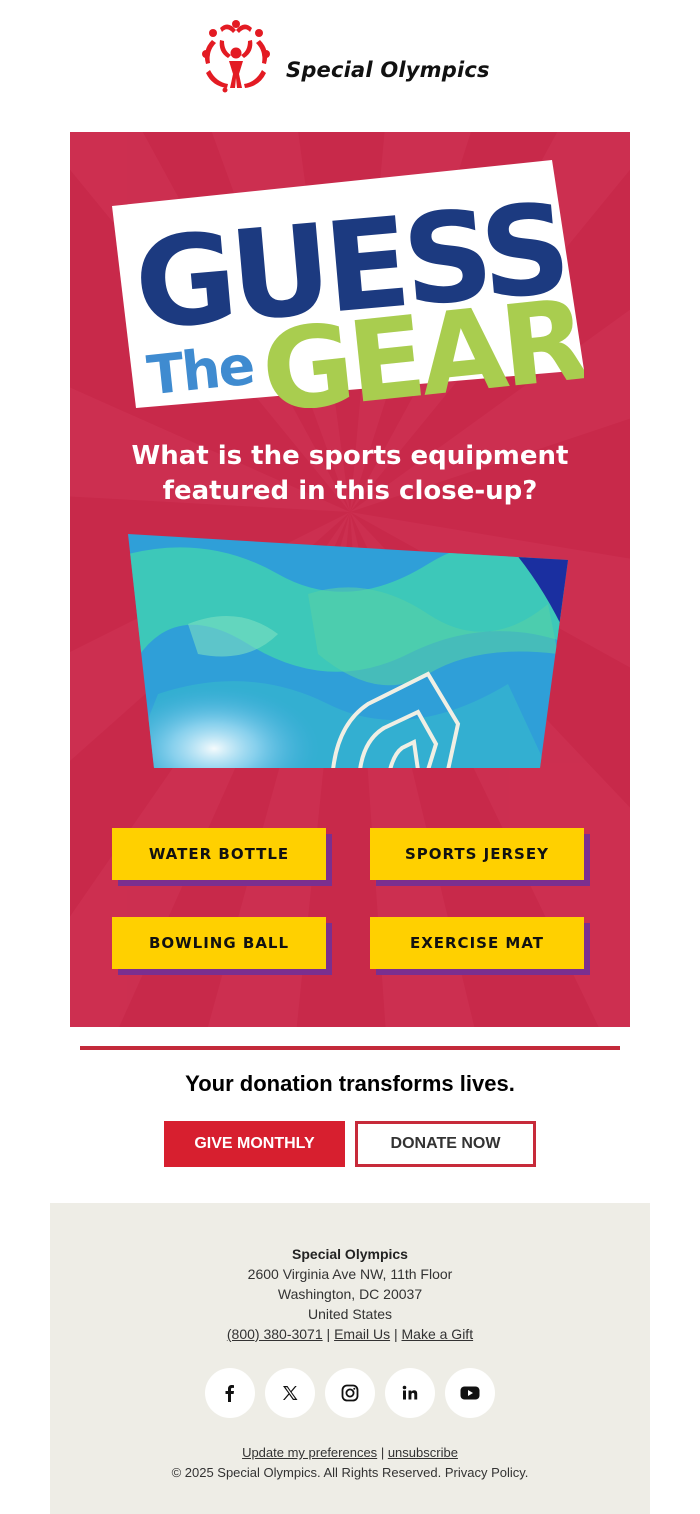 The image size is (700, 1514). What do you see at coordinates (350, 456) in the screenshot?
I see `quiz-question-line-1: What is the sports equipment` at bounding box center [350, 456].